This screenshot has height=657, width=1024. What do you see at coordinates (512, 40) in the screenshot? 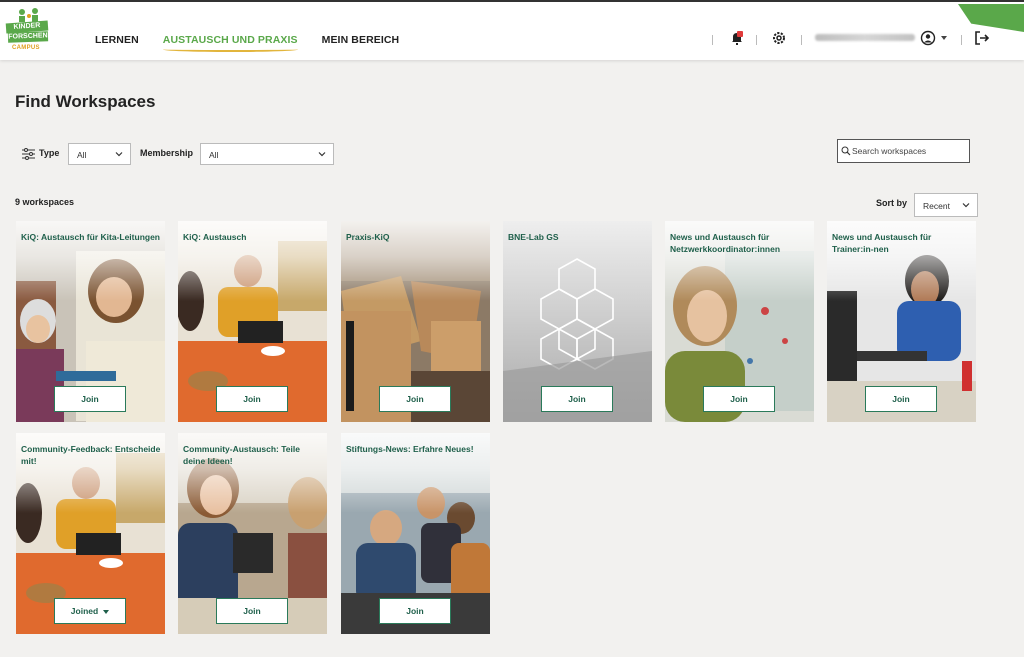
I see `header-actions` at bounding box center [512, 40].